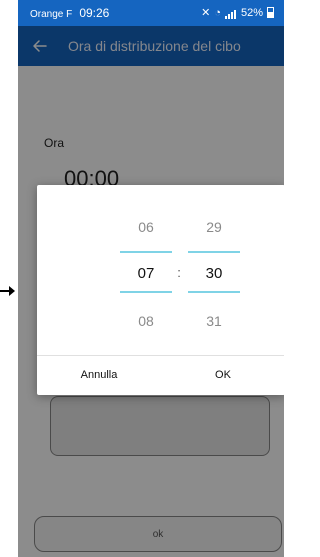  What do you see at coordinates (94, 13) in the screenshot?
I see `status-time: 09:26` at bounding box center [94, 13].